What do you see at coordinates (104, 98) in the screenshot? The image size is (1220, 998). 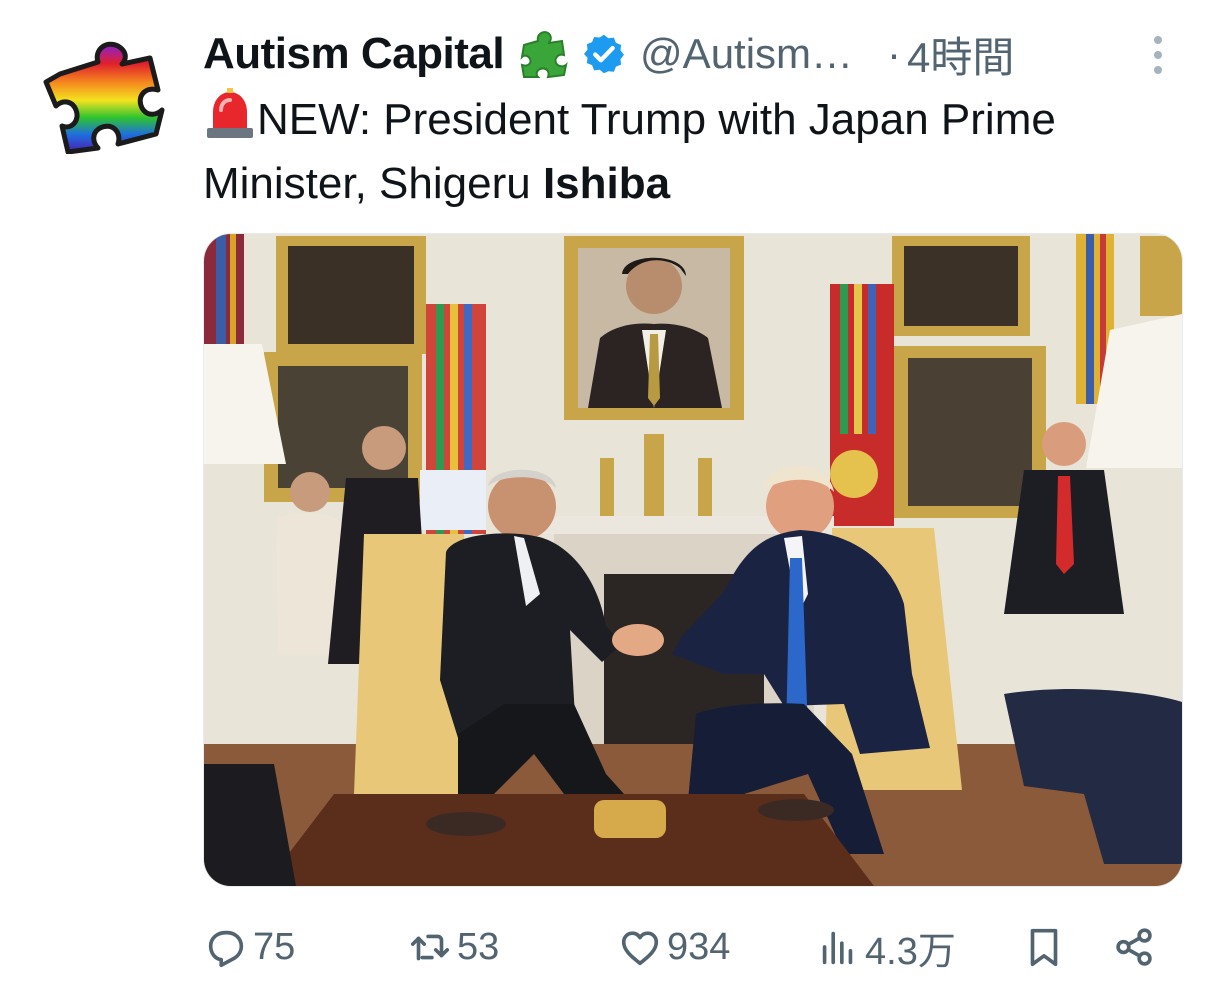 I see `rainbow-puzzle-icon` at bounding box center [104, 98].